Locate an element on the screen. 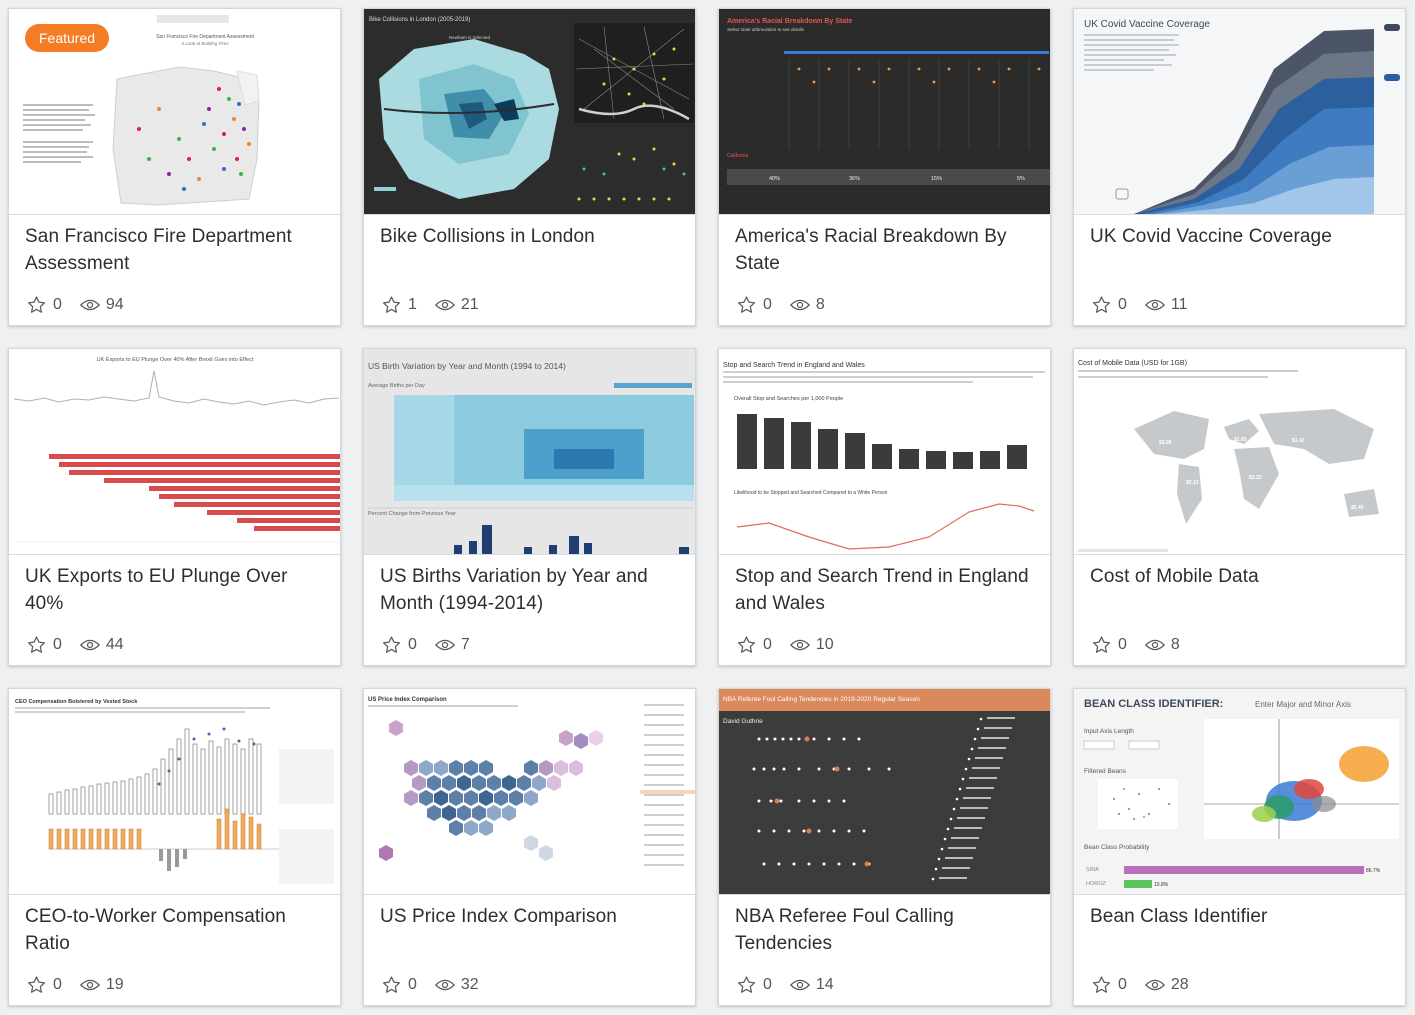 This screenshot has height=1015, width=1415. viz-thumbnail: UK Covid Vaccine Coverage is located at coordinates (1239, 112).